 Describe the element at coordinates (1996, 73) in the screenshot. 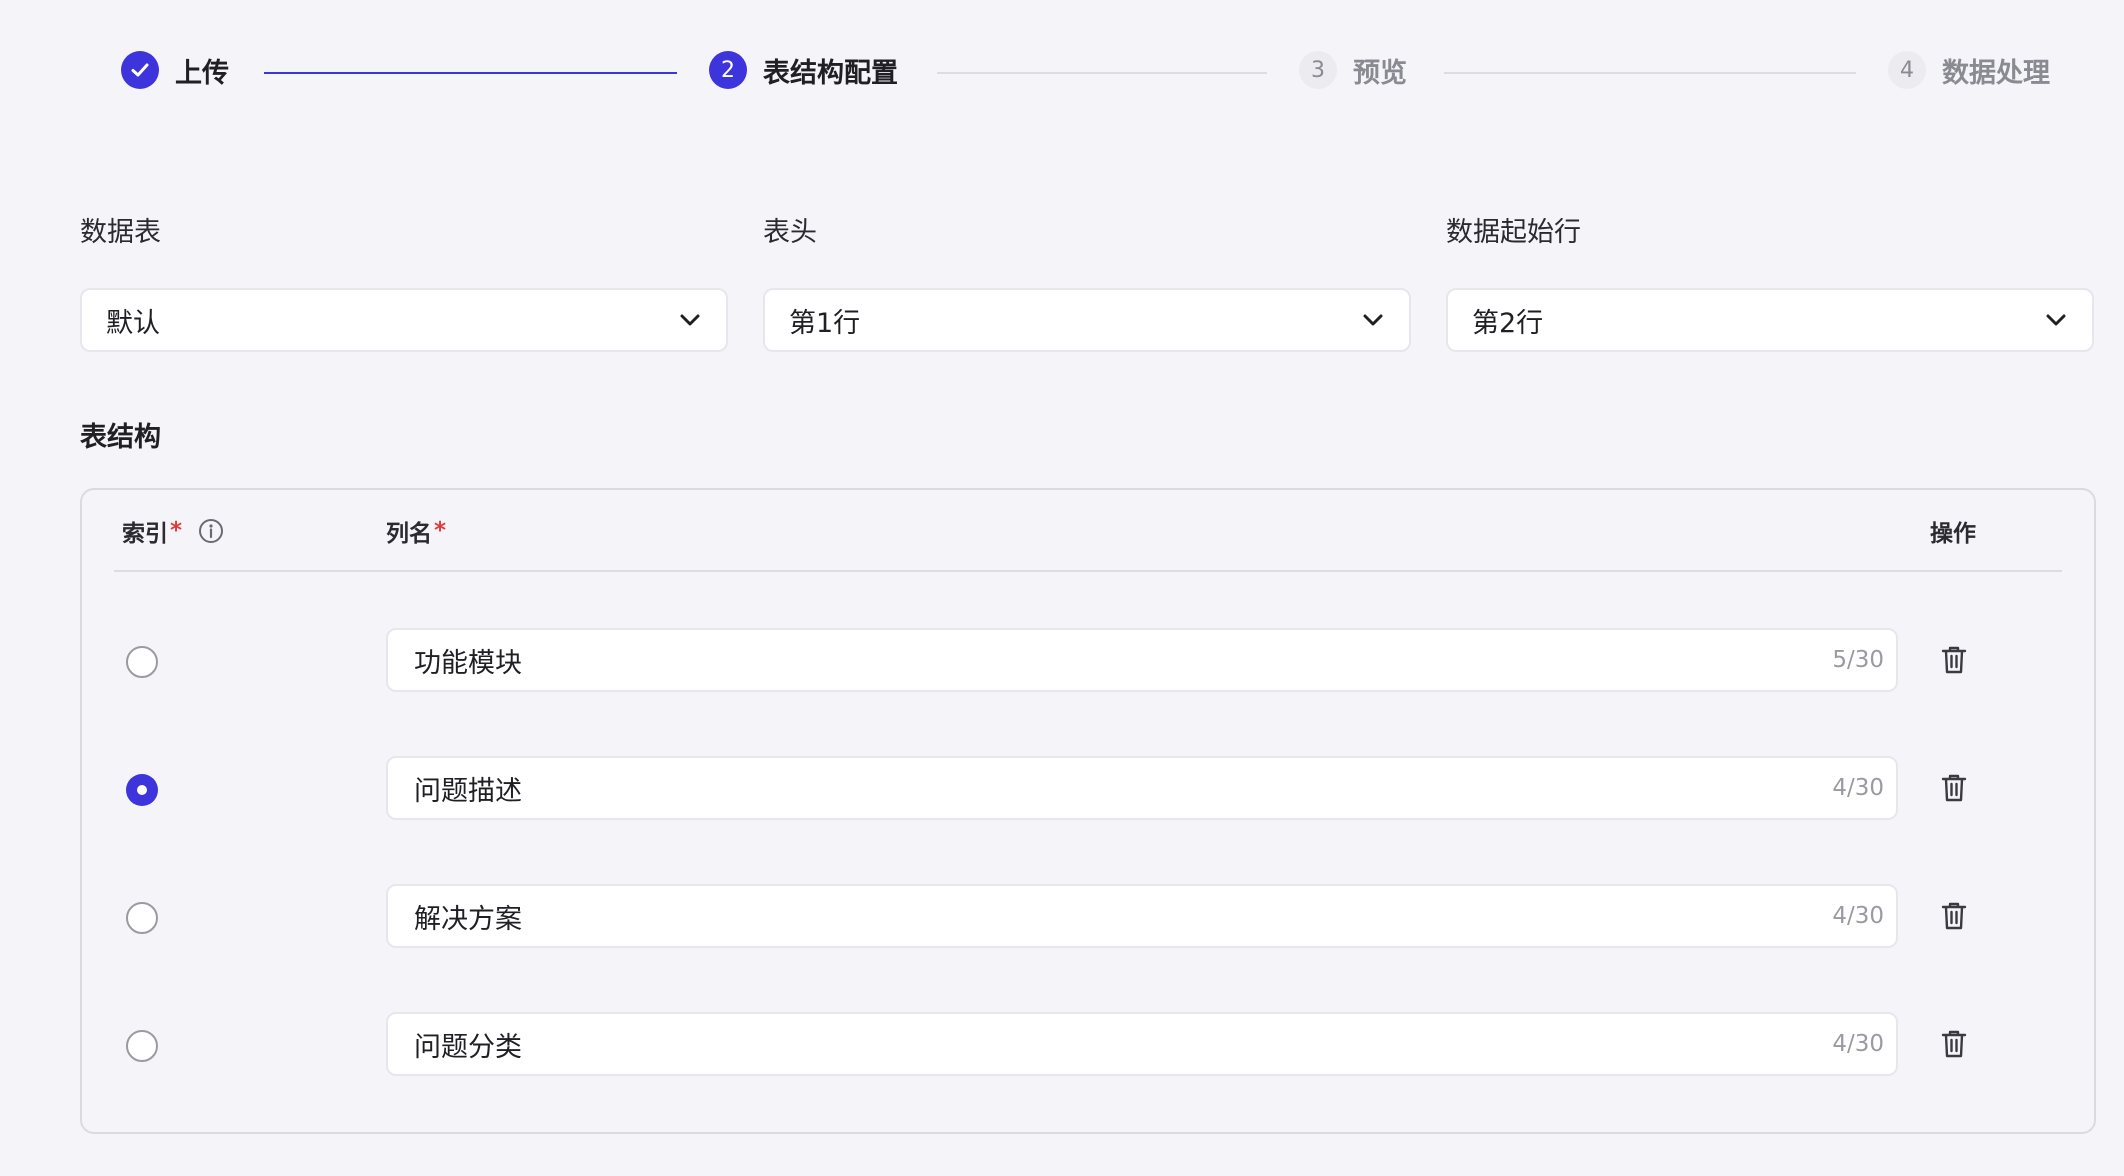

I see `step-data-processing-label: 数据处理` at that location.